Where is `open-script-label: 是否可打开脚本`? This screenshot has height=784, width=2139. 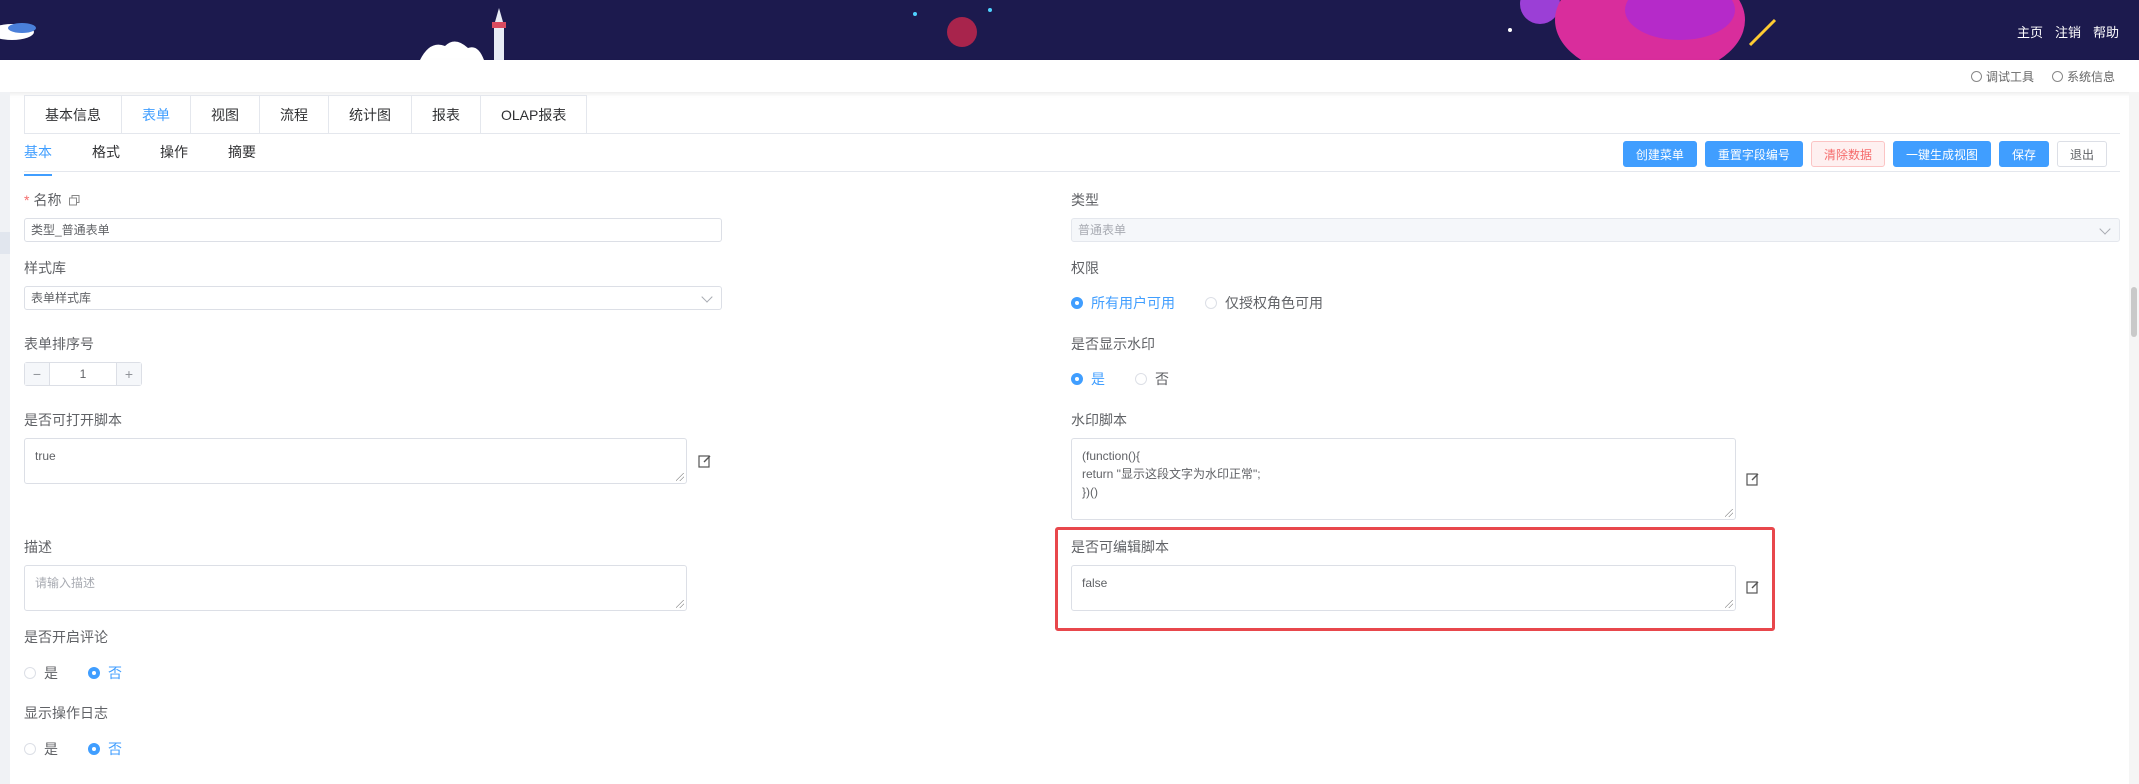 open-script-label: 是否可打开脚本 is located at coordinates (73, 420).